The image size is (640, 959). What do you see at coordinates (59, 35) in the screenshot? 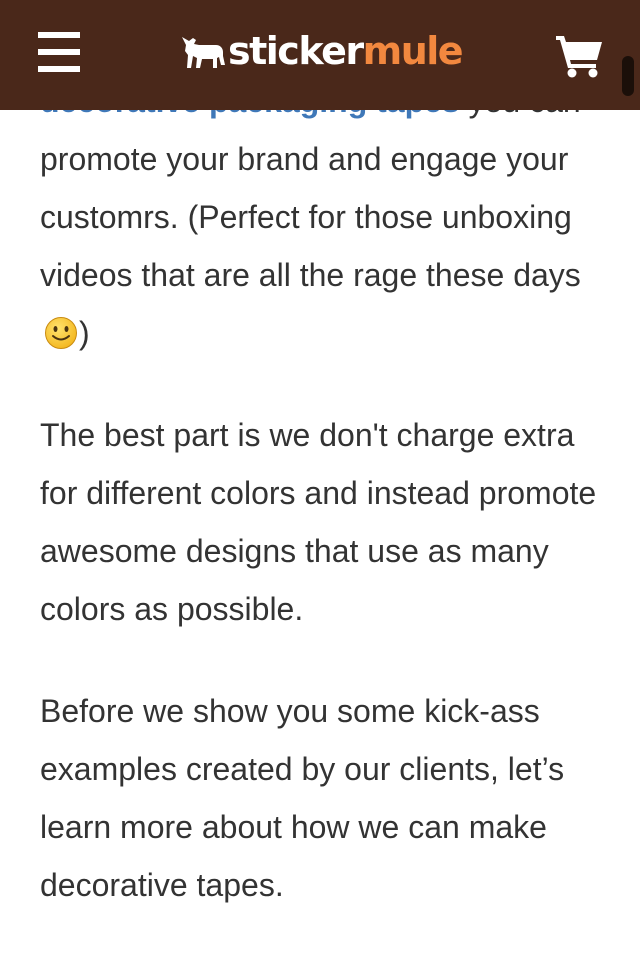
I see `menu-bar-top` at bounding box center [59, 35].